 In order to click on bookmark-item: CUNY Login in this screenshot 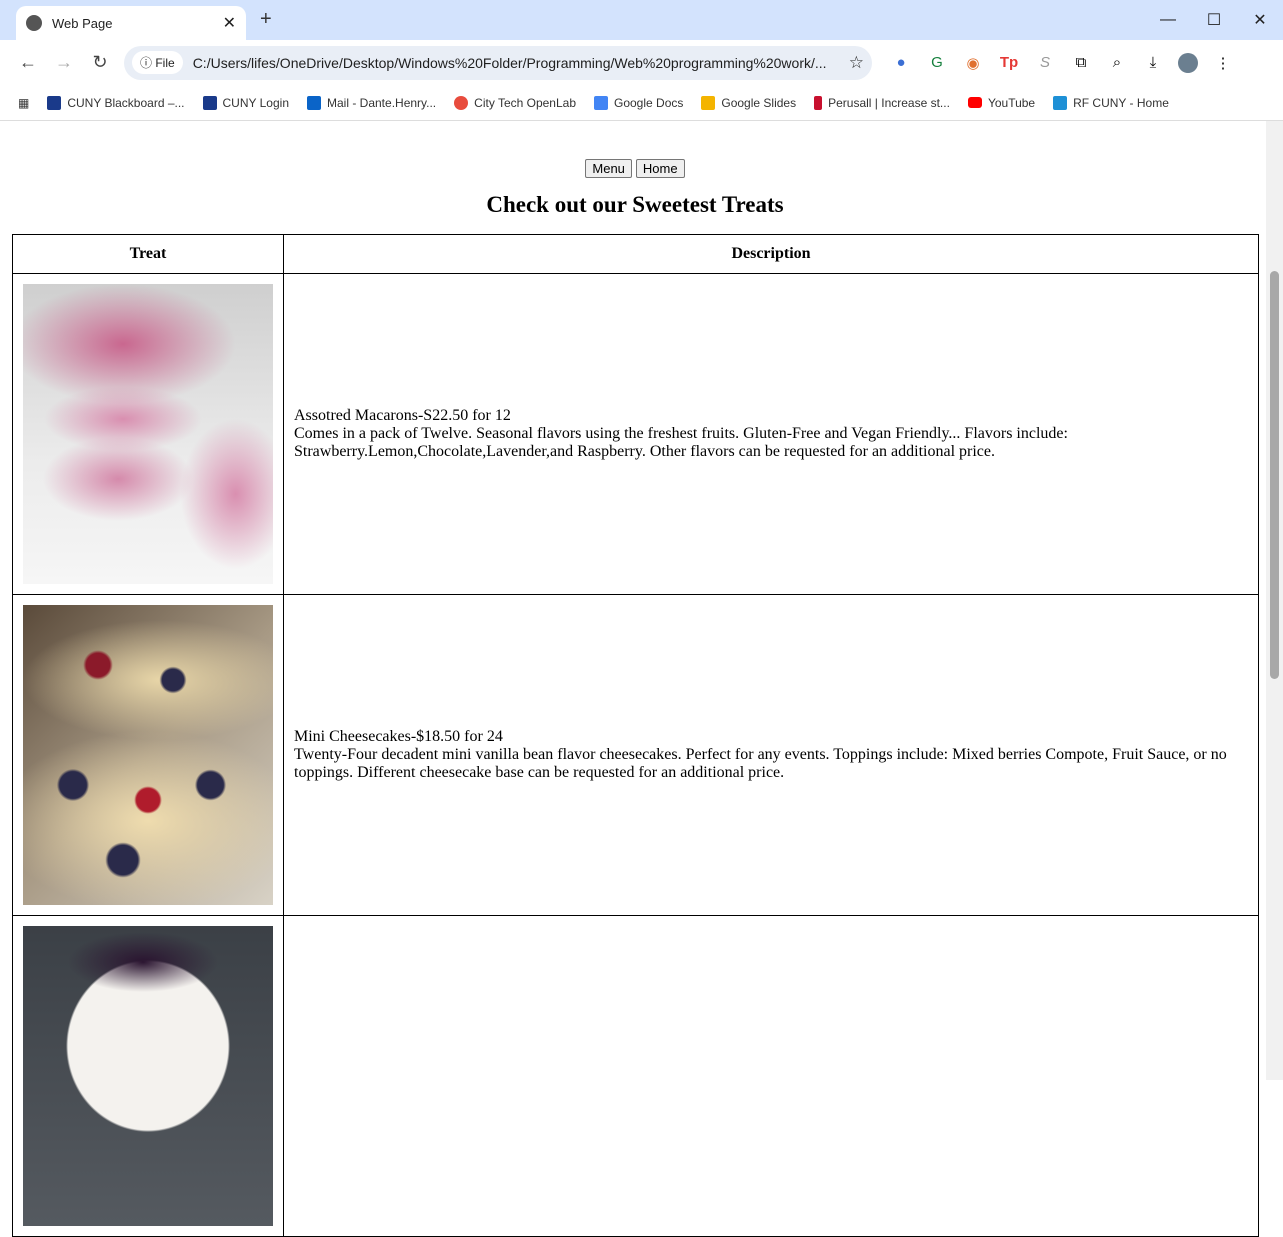, I will do `click(245, 102)`.